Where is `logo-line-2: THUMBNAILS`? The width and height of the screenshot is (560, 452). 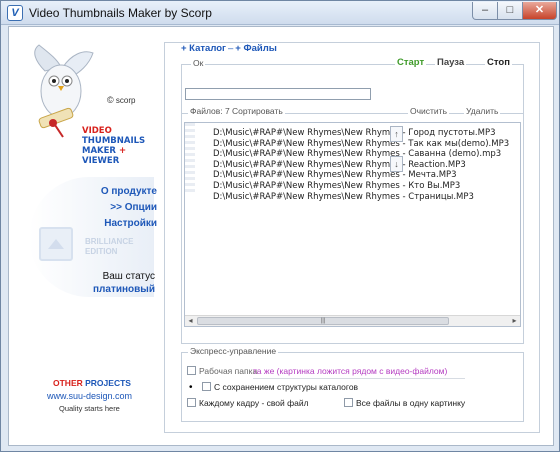 logo-line-2: THUMBNAILS is located at coordinates (114, 141).